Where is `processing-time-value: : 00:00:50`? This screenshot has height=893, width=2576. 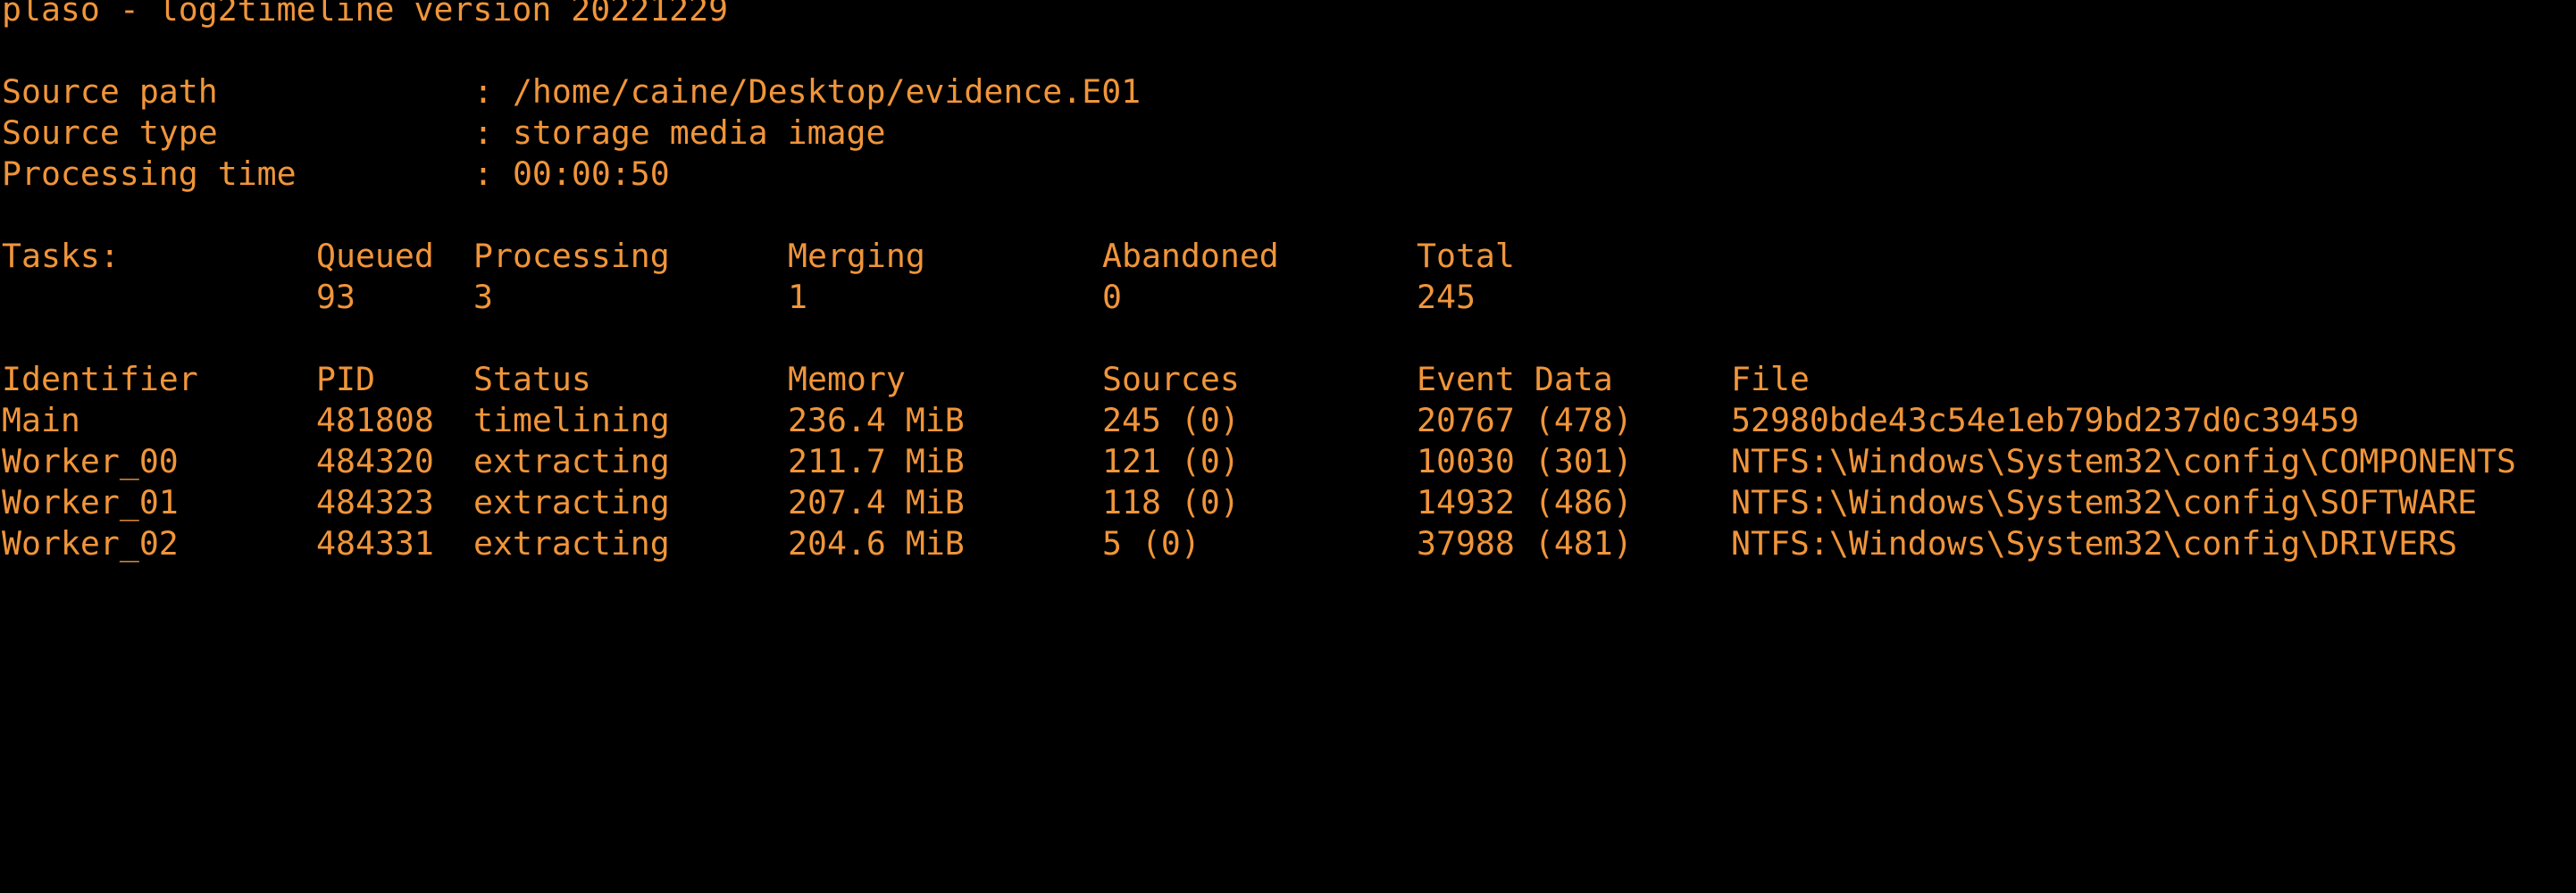 processing-time-value: : 00:00:50 is located at coordinates (572, 173).